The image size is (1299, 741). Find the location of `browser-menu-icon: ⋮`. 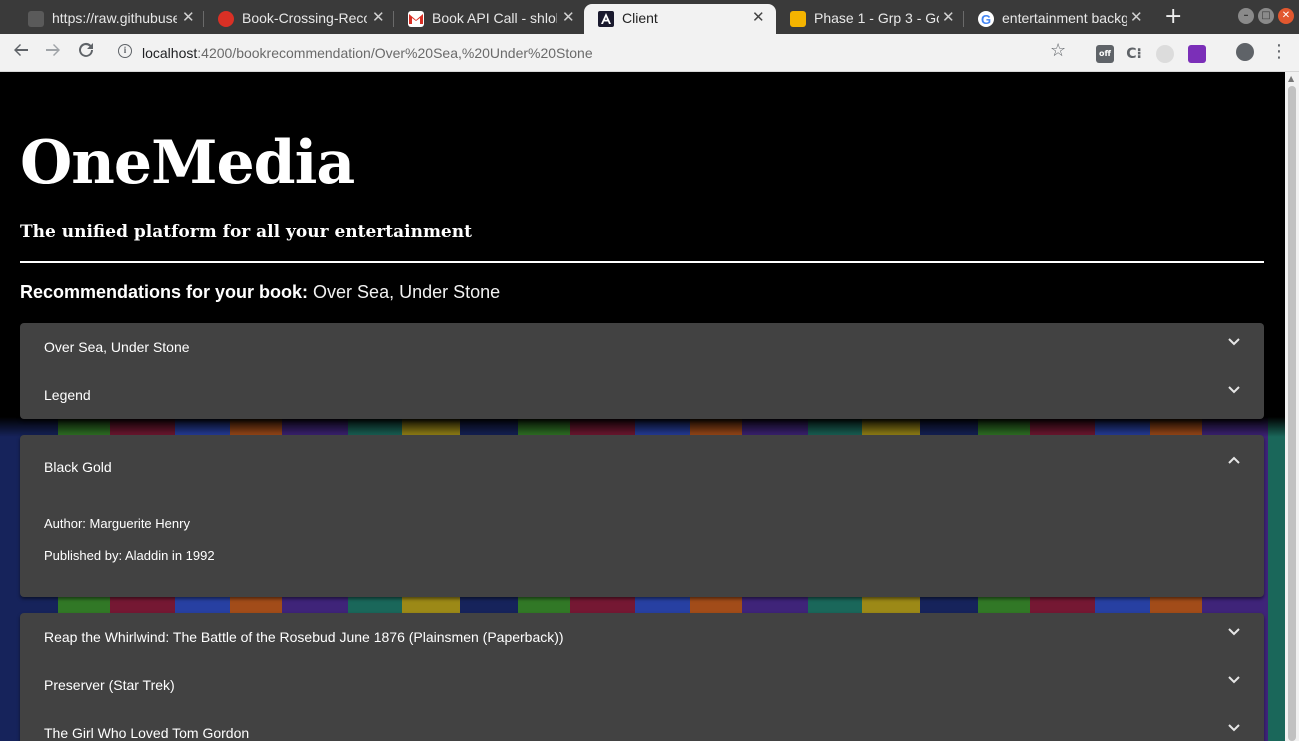

browser-menu-icon: ⋮ is located at coordinates (1279, 51).